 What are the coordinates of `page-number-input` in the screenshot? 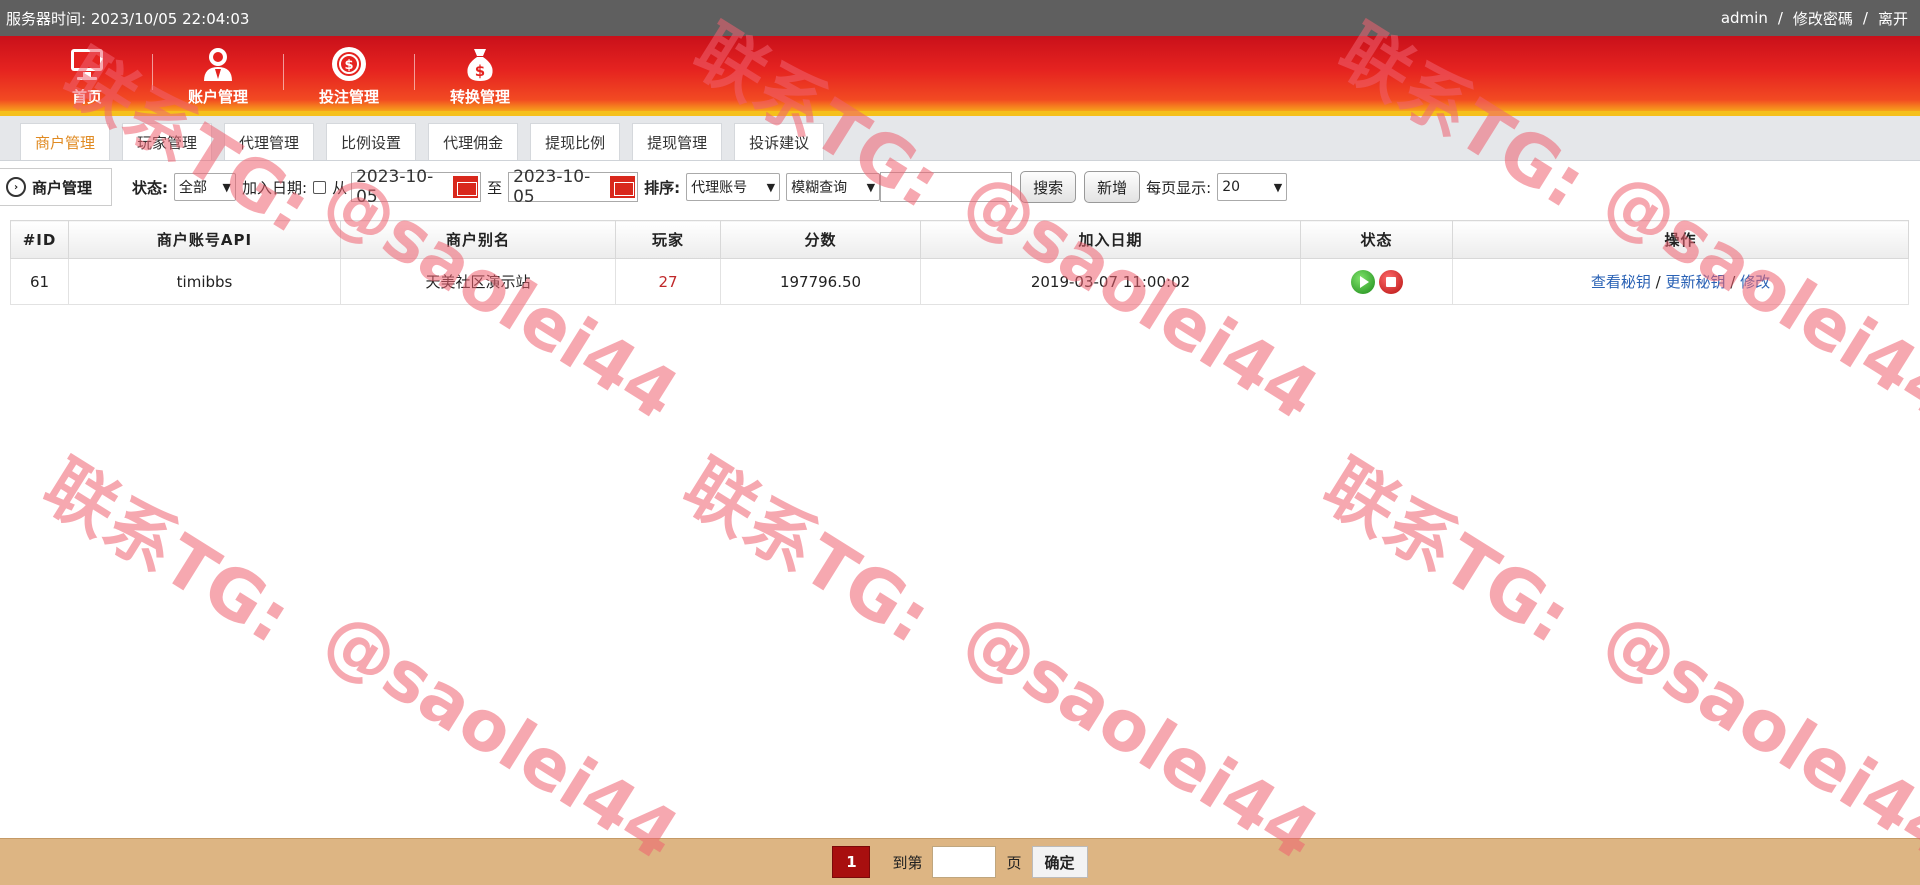 It's located at (964, 862).